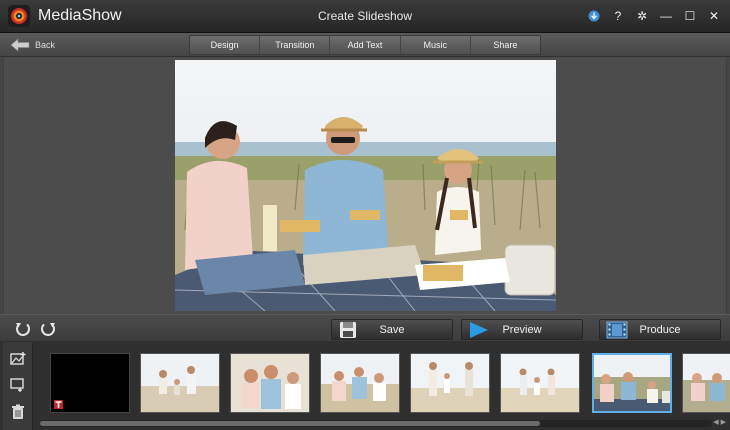  What do you see at coordinates (20, 45) in the screenshot?
I see `back-arrow-icon` at bounding box center [20, 45].